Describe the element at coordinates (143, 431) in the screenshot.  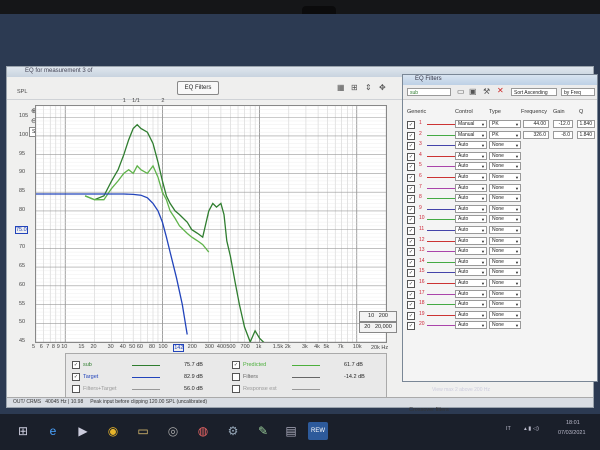
I see `explorer-icon: ▭` at that location.